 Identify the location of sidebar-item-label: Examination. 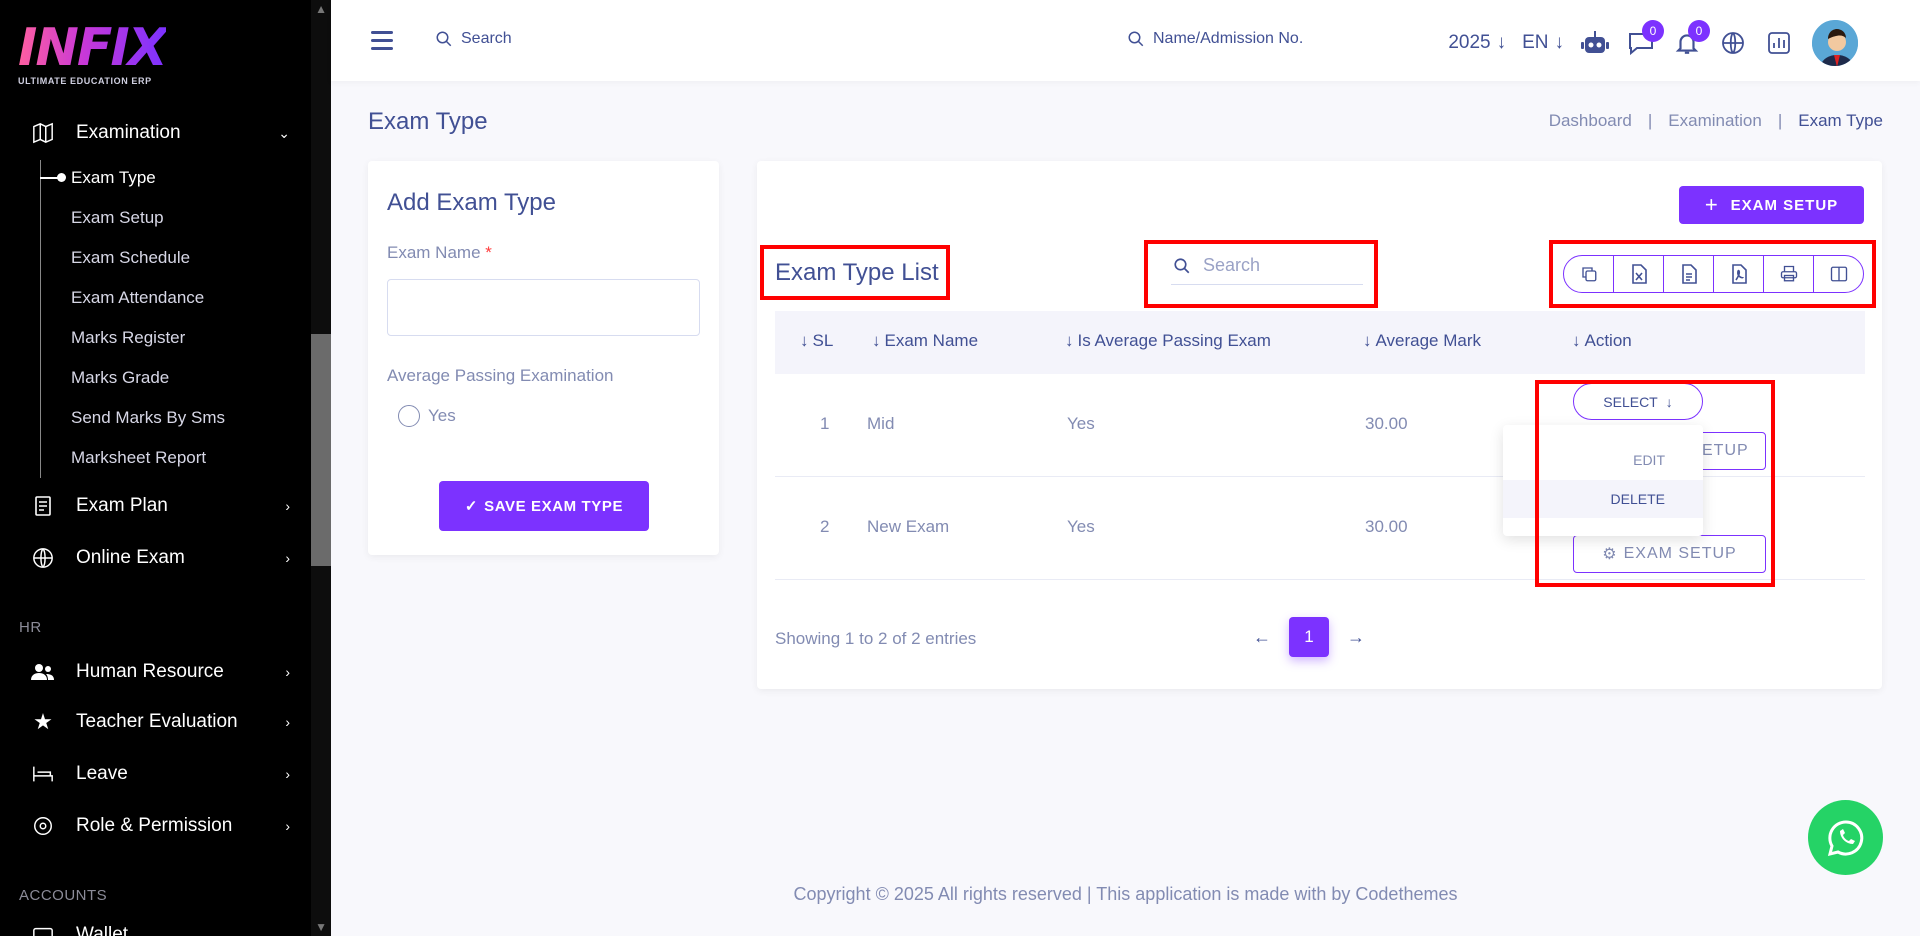
(128, 132).